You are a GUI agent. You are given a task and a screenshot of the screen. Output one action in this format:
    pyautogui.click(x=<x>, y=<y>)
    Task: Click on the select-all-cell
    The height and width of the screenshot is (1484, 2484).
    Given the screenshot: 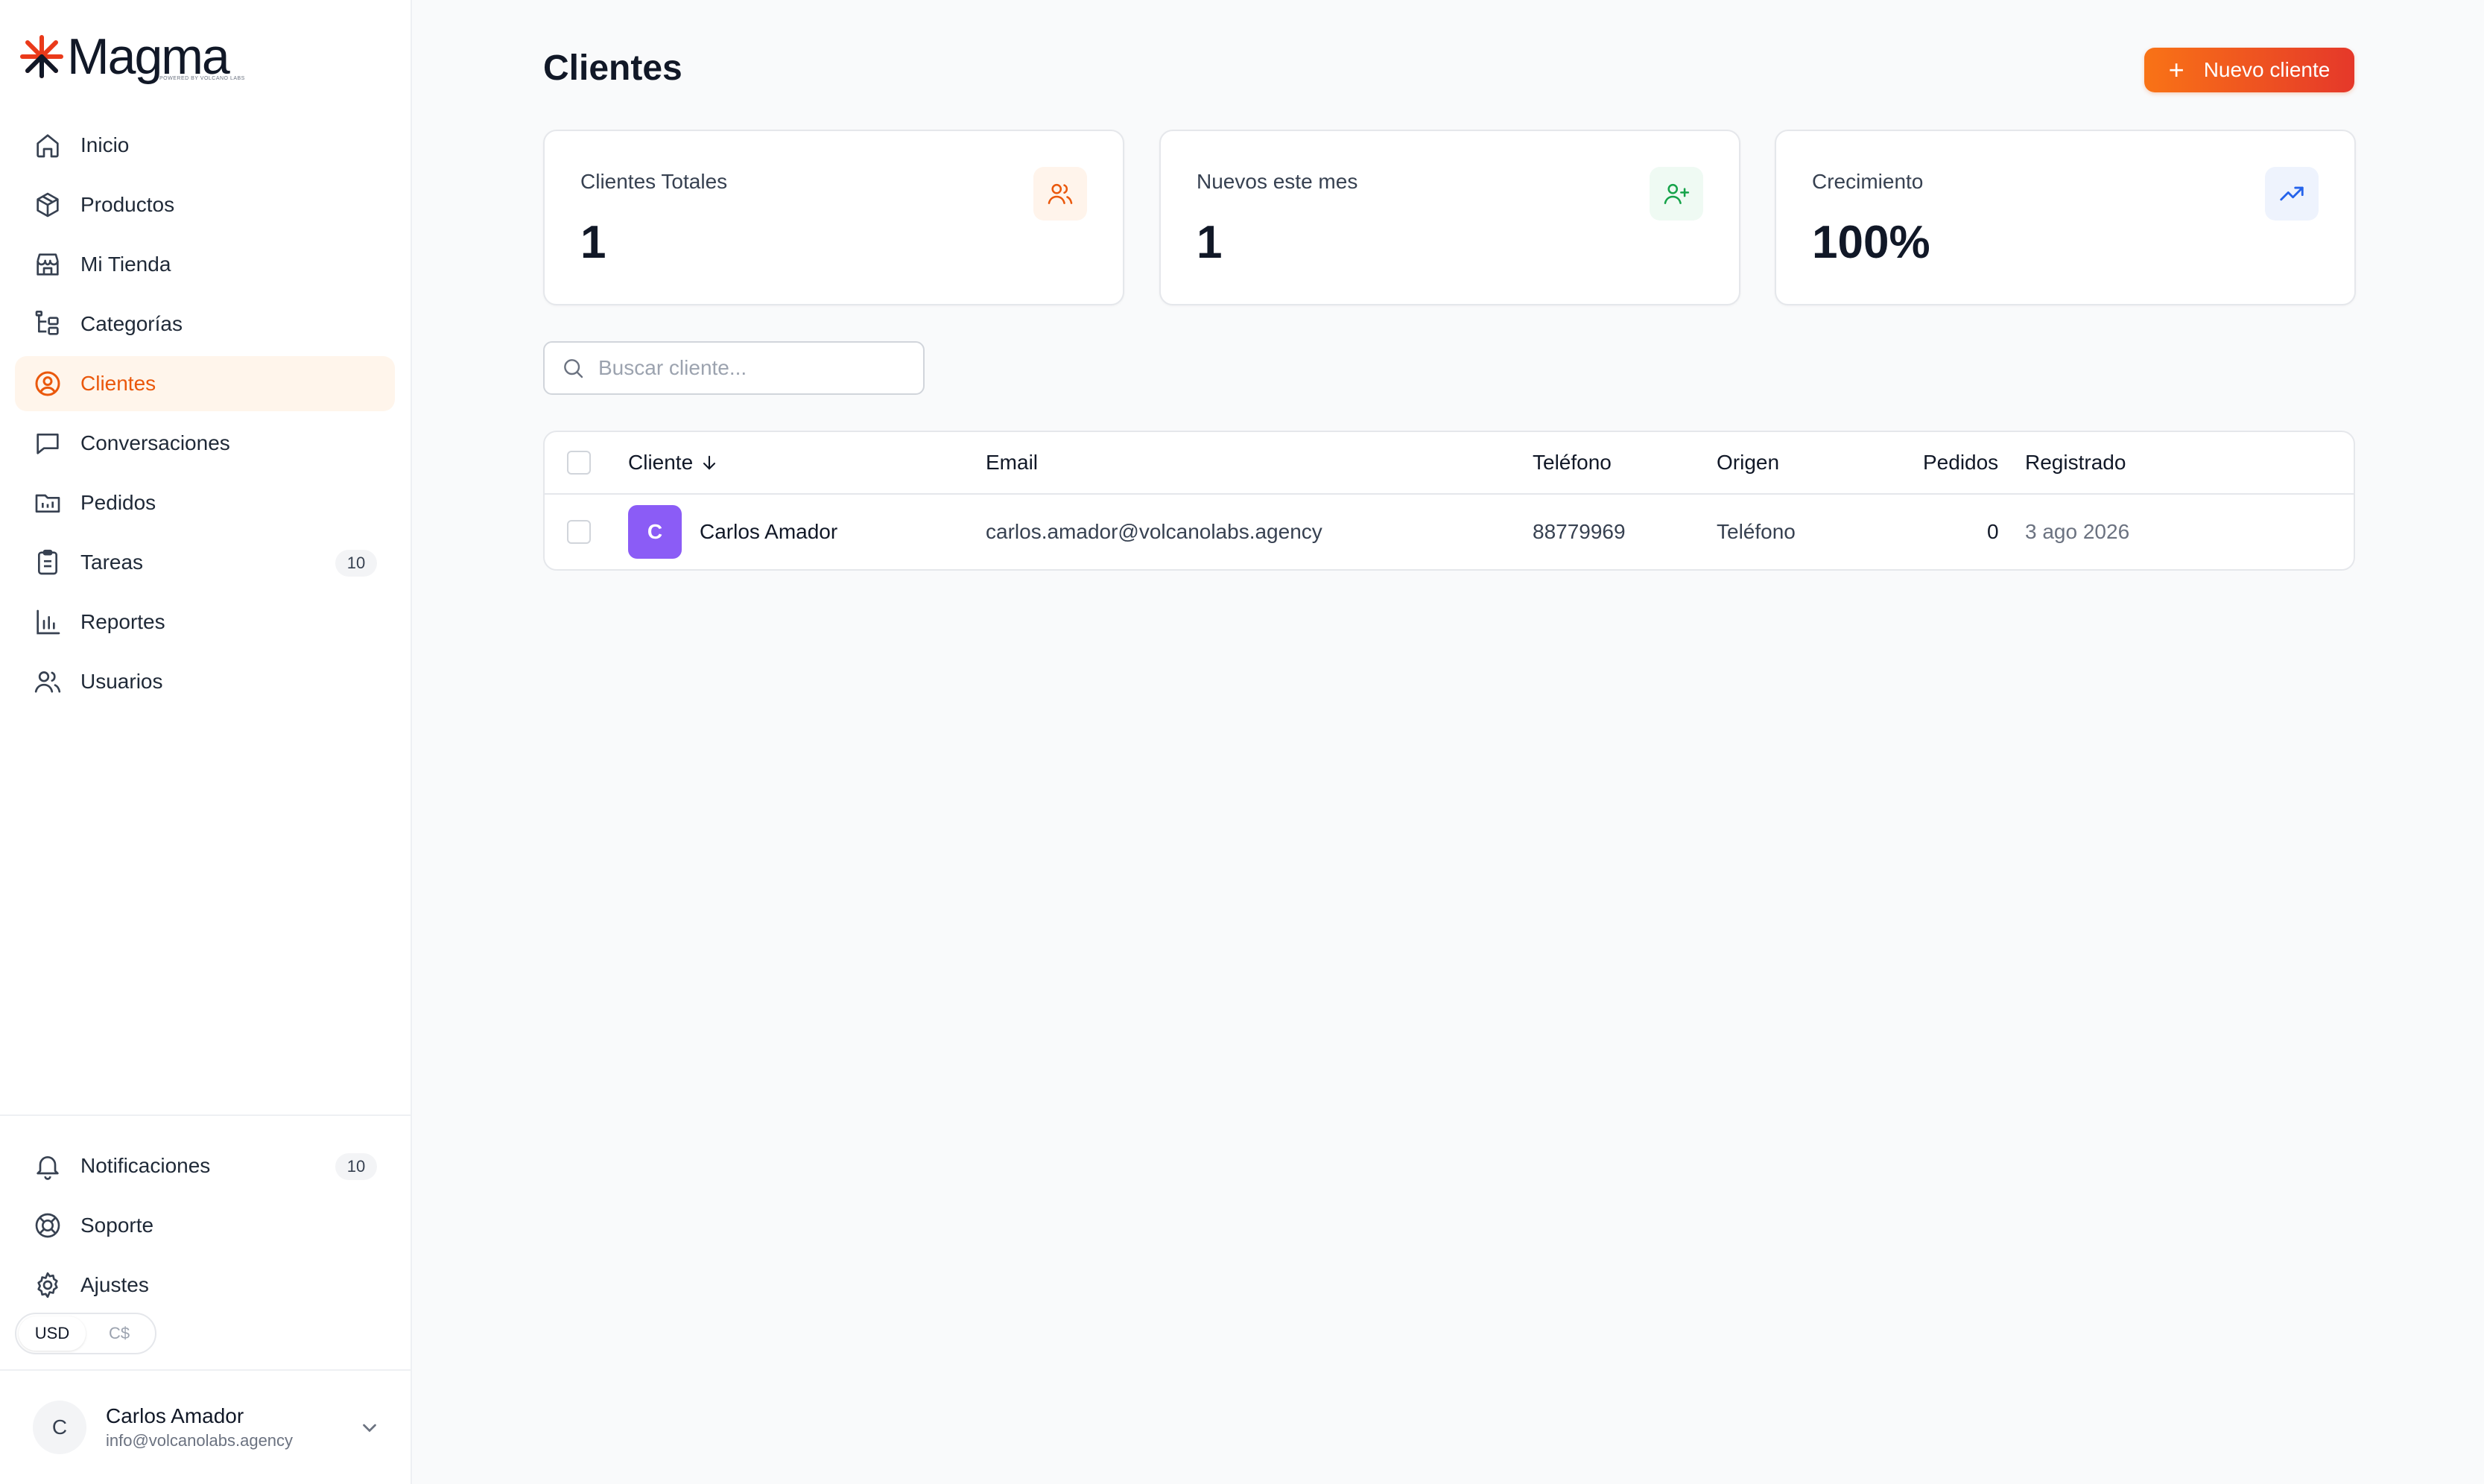 What is the action you would take?
    pyautogui.click(x=579, y=463)
    